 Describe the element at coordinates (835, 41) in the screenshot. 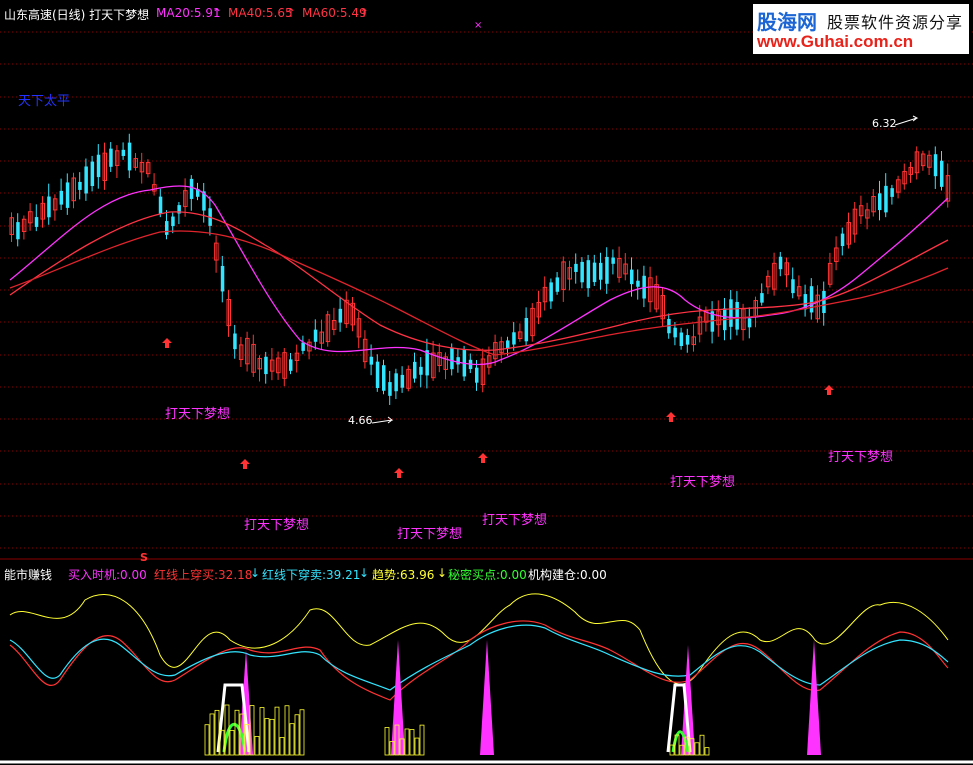

I see `logo-url: www.Guhai.com.cn` at that location.